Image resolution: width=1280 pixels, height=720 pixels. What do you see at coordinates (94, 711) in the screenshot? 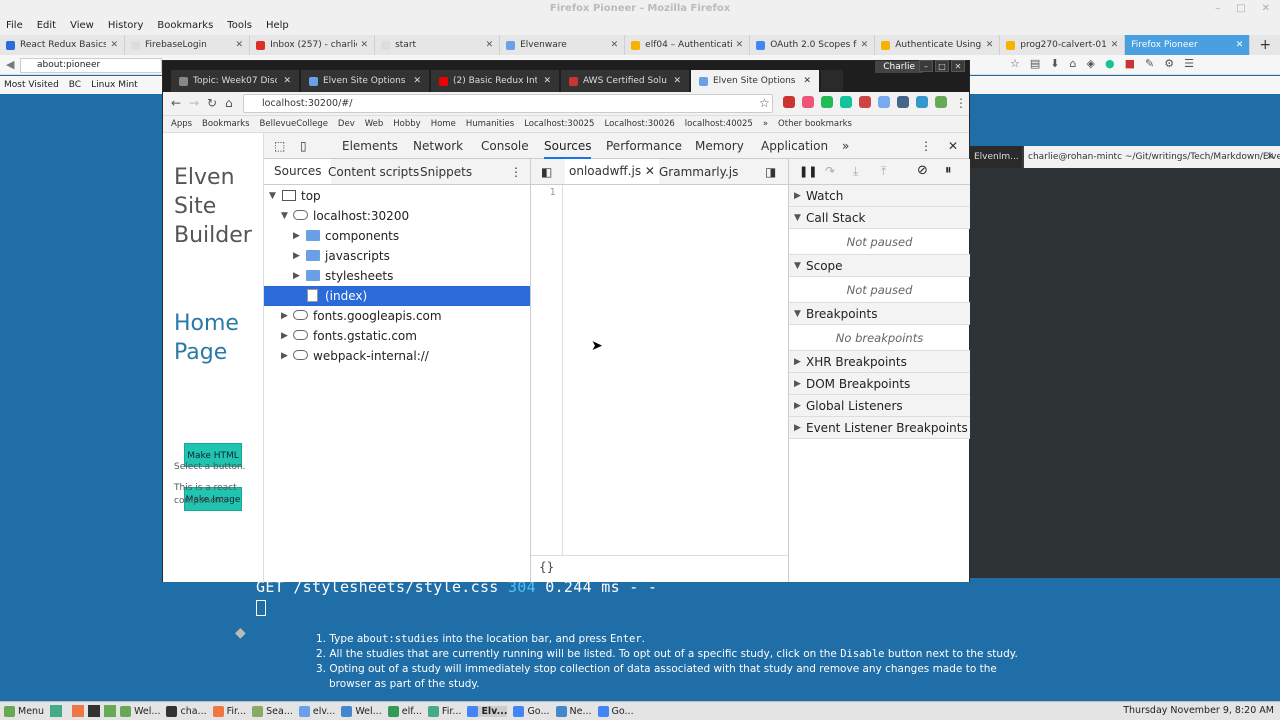
I see `terminal-launcher-icon` at bounding box center [94, 711].